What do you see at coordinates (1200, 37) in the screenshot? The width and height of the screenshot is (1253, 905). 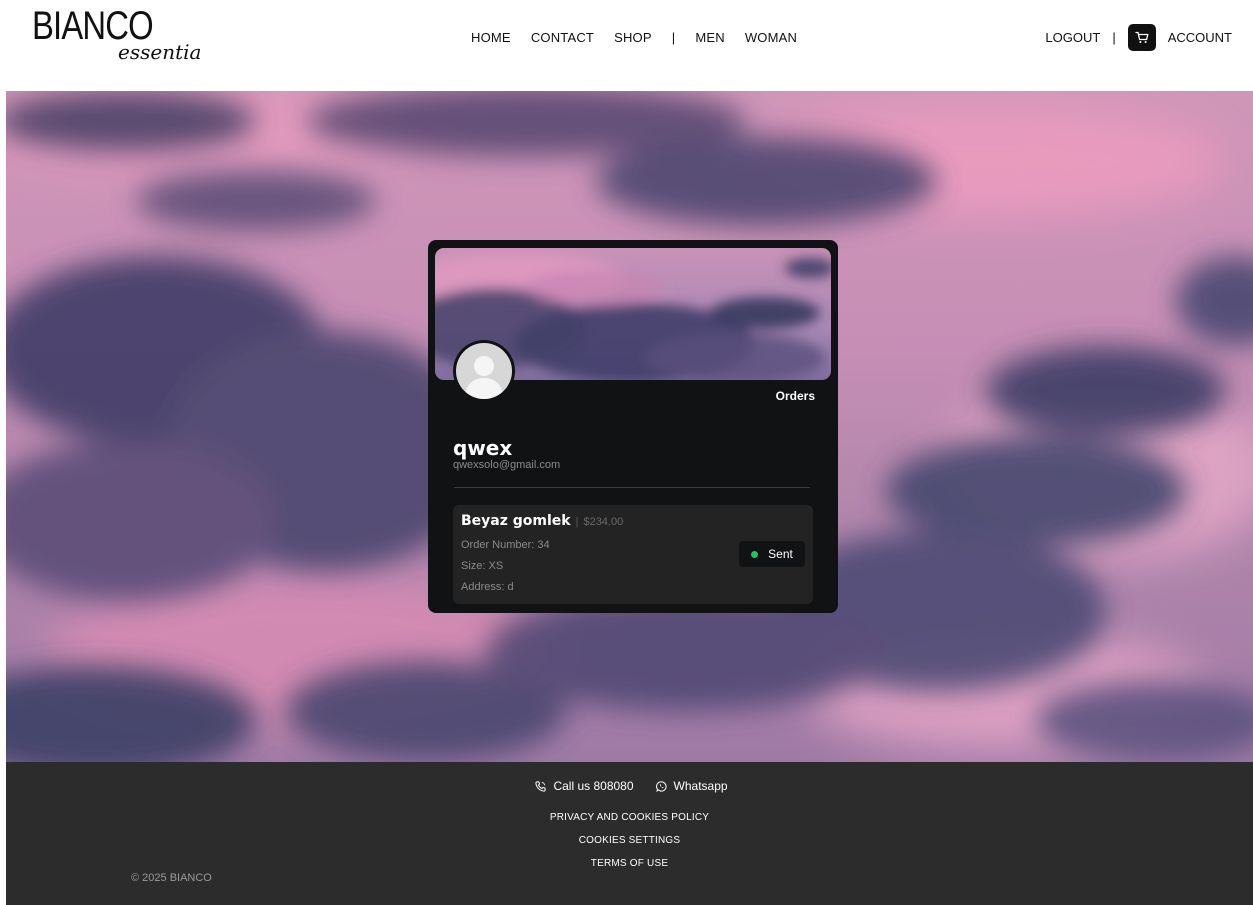 I see `account-link: ACCOUNT` at bounding box center [1200, 37].